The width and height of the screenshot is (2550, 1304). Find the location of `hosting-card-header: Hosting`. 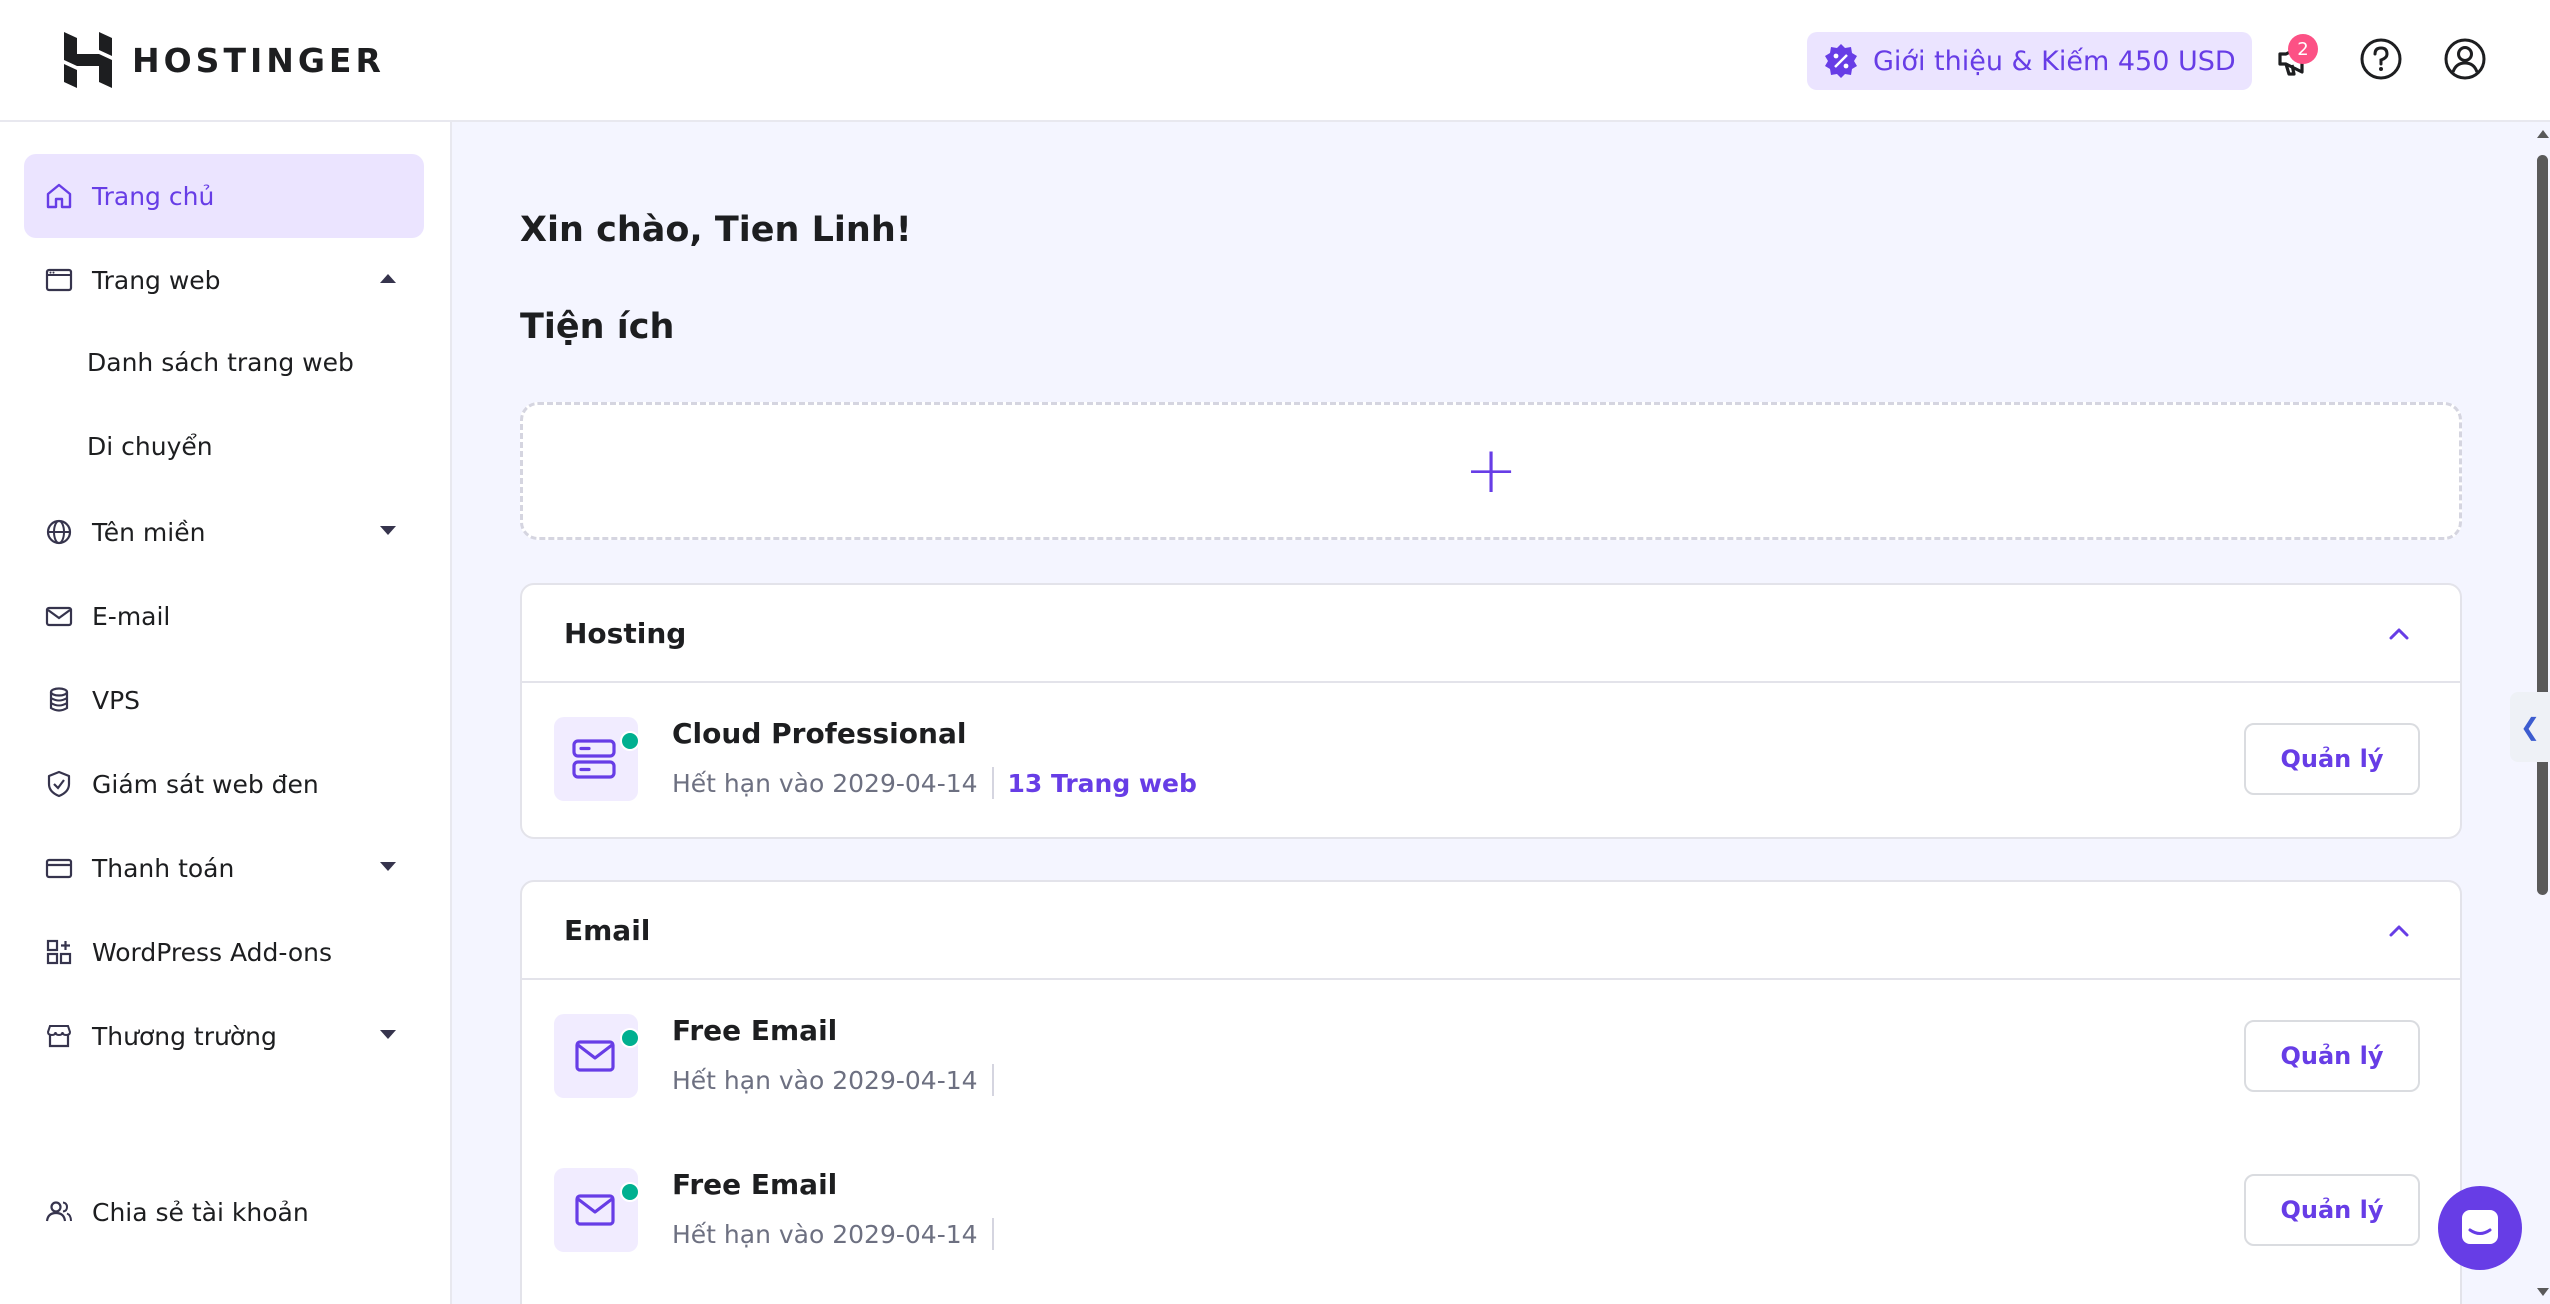

hosting-card-header: Hosting is located at coordinates (1491, 634).